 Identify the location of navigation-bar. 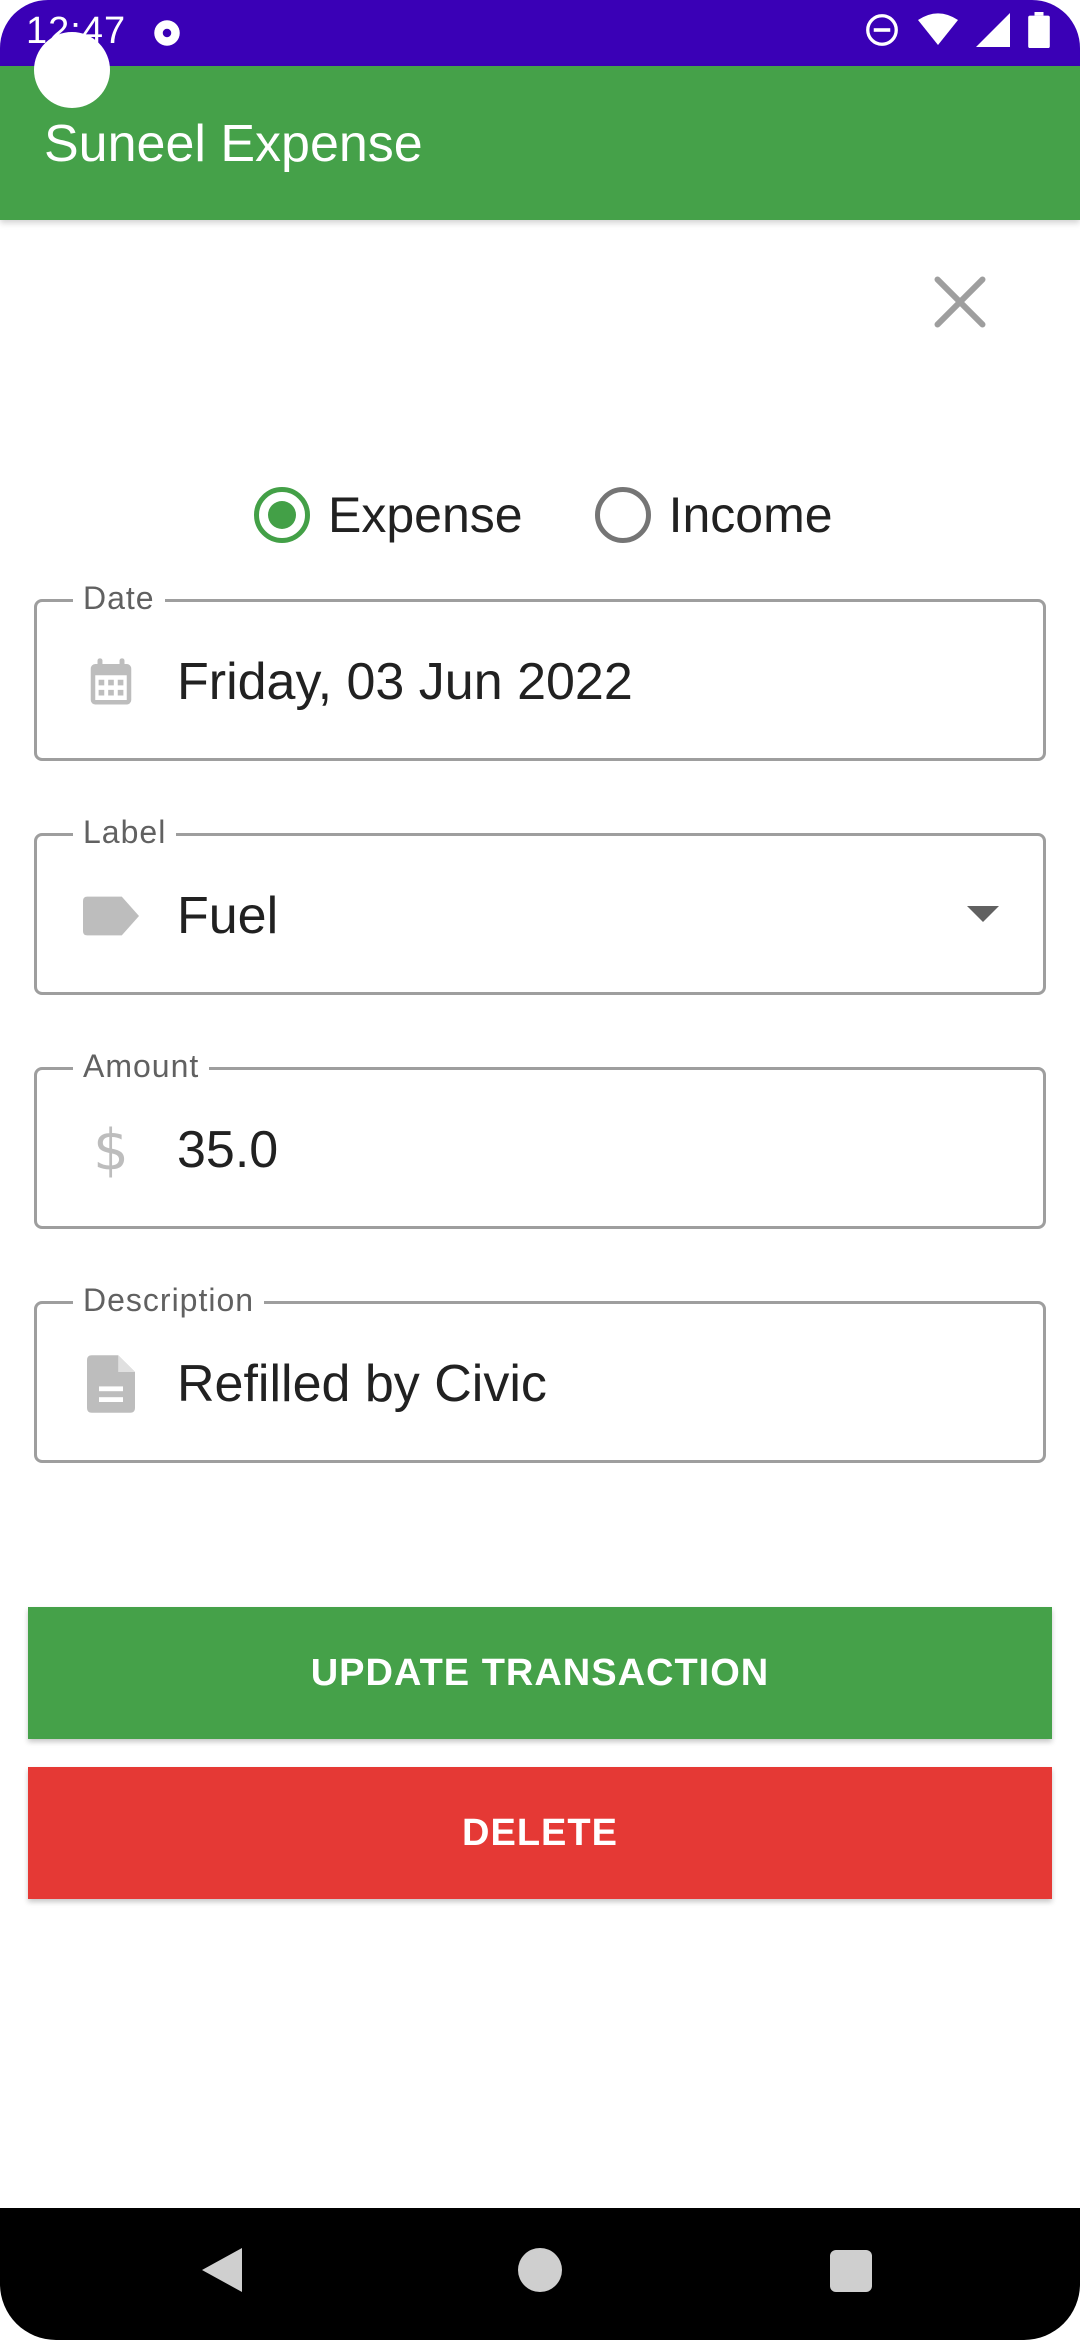
(540, 2274).